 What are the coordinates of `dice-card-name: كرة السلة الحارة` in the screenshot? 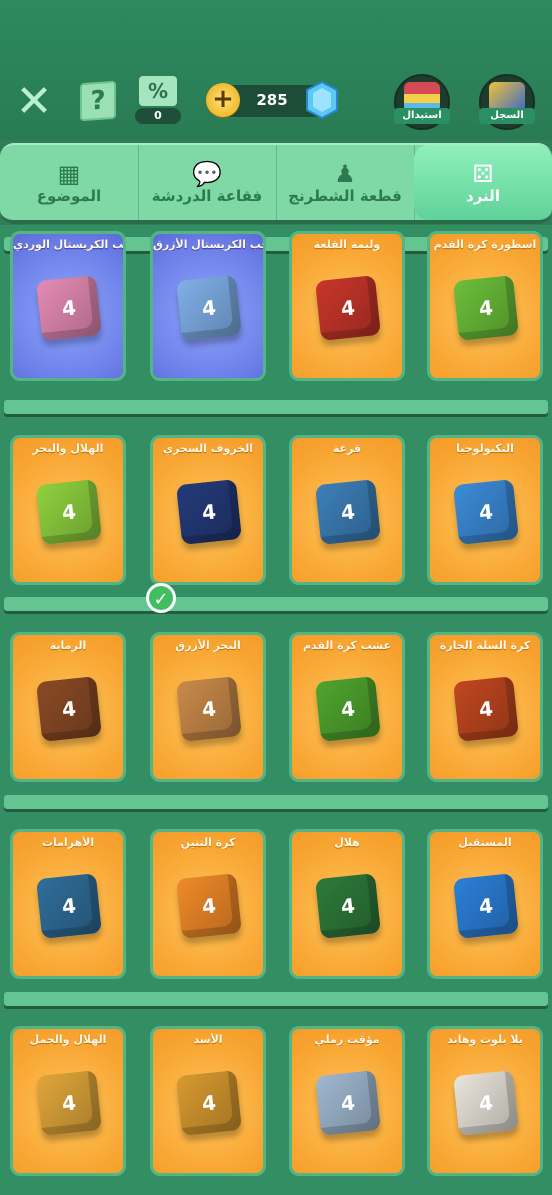 It's located at (485, 645).